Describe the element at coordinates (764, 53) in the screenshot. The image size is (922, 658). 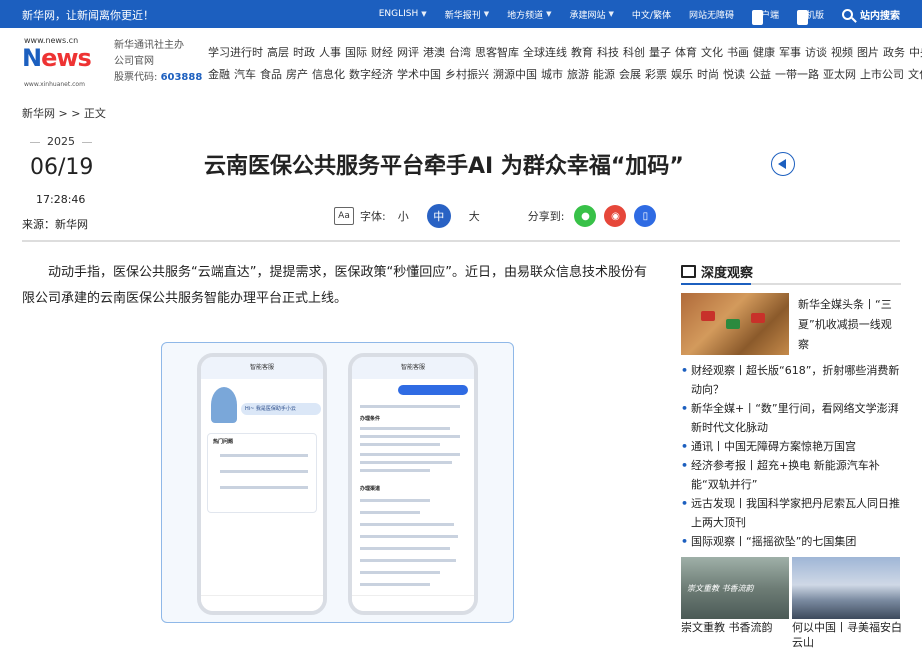
I see `channel-link: 健康` at that location.